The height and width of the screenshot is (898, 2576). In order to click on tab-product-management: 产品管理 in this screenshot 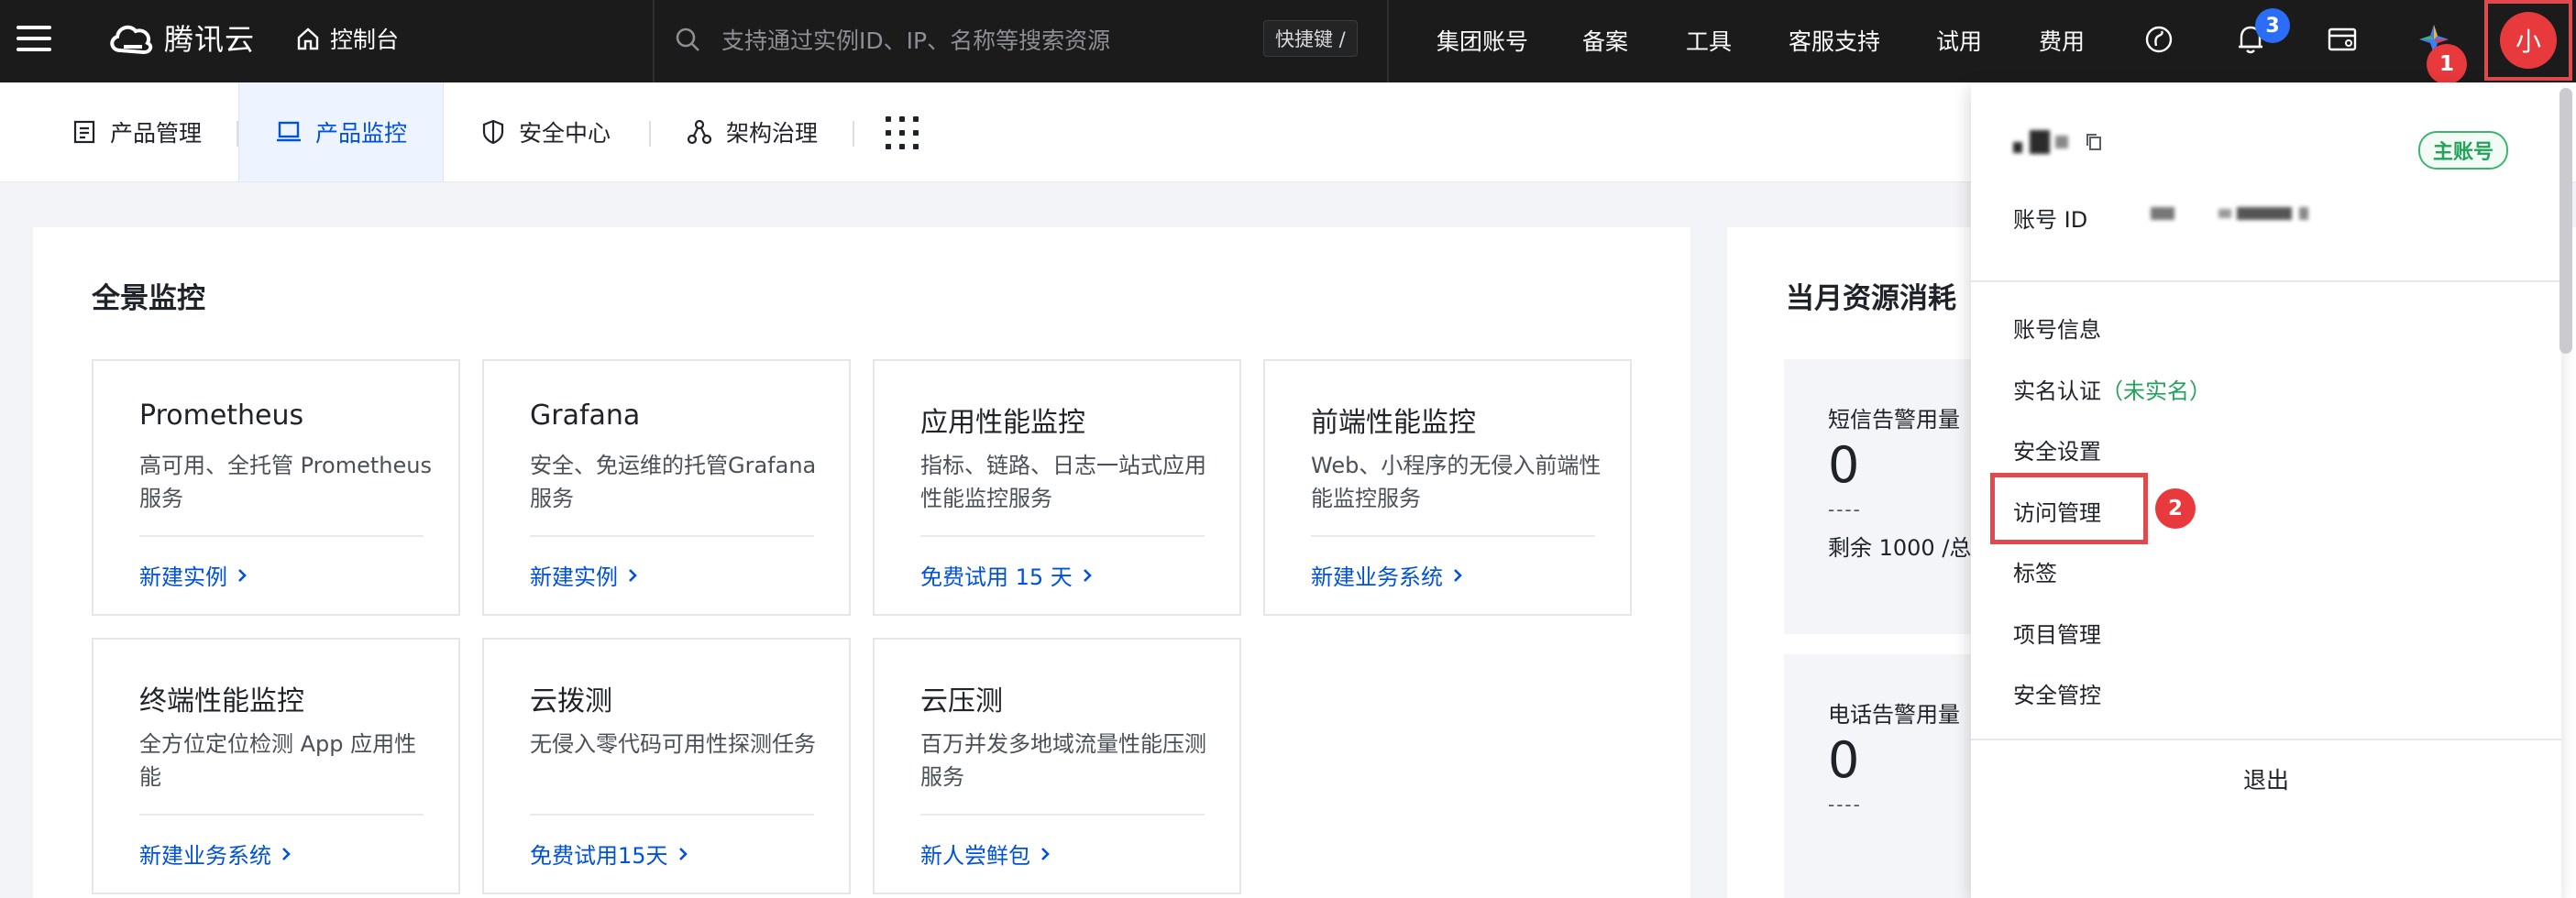, I will do `click(137, 131)`.